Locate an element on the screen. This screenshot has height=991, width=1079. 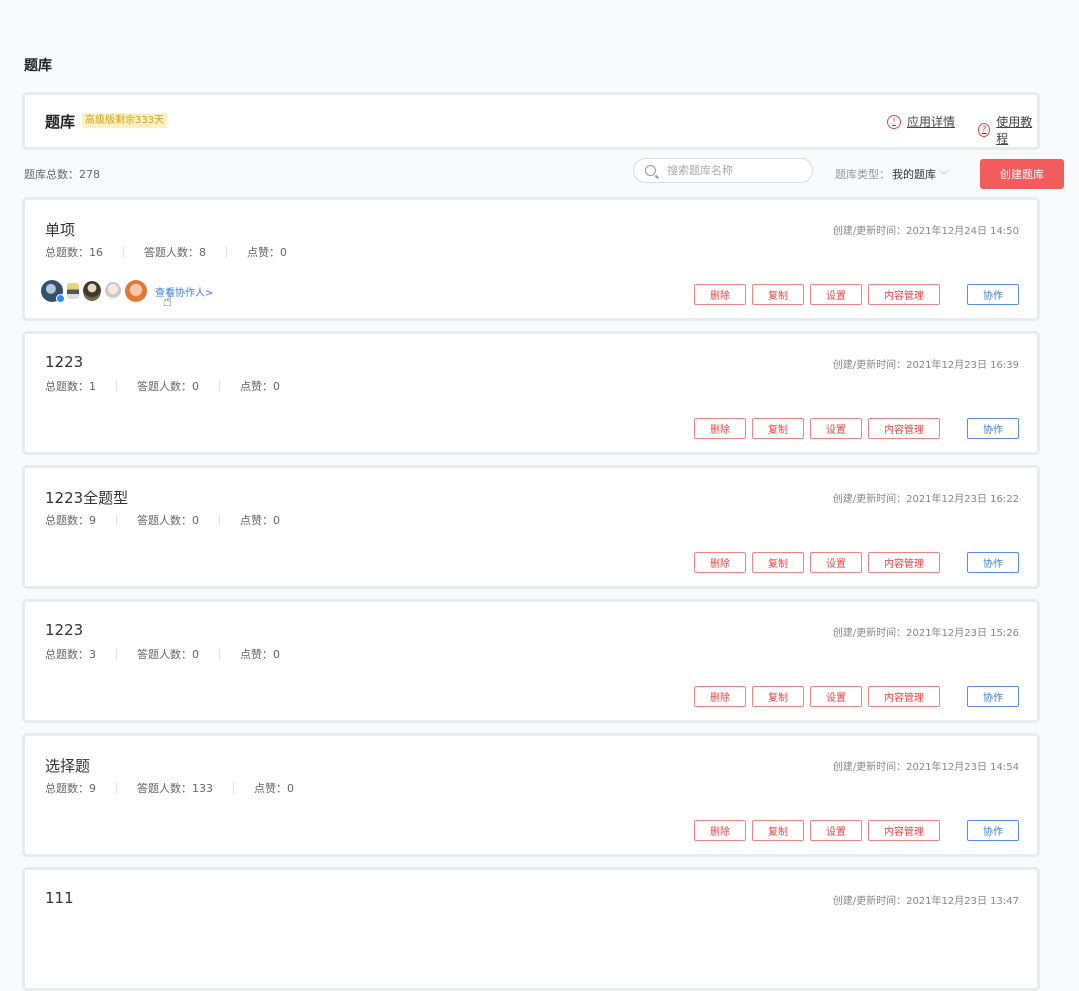
bank-card: 111 创建/更新时间：2021年12月23日 13:47 is located at coordinates (531, 929).